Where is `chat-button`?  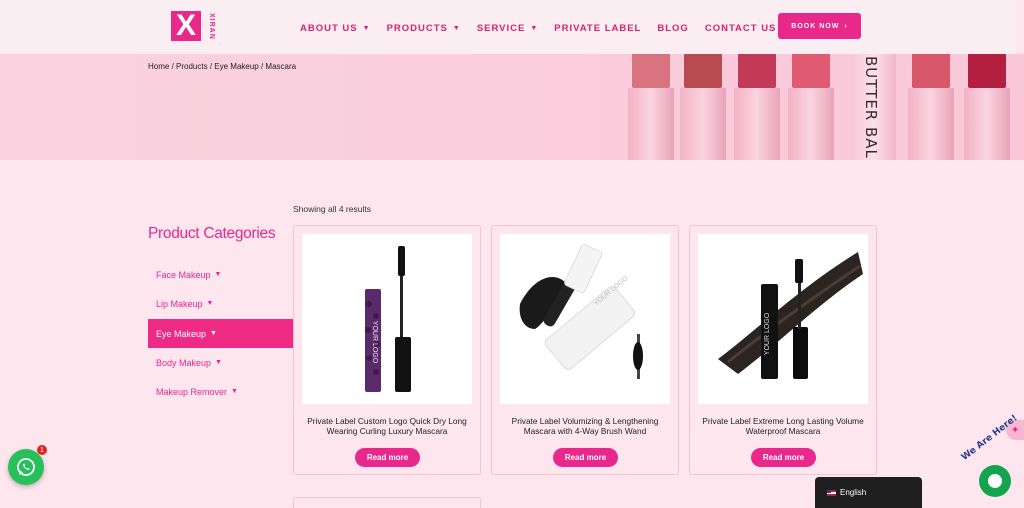
chat-button is located at coordinates (995, 481).